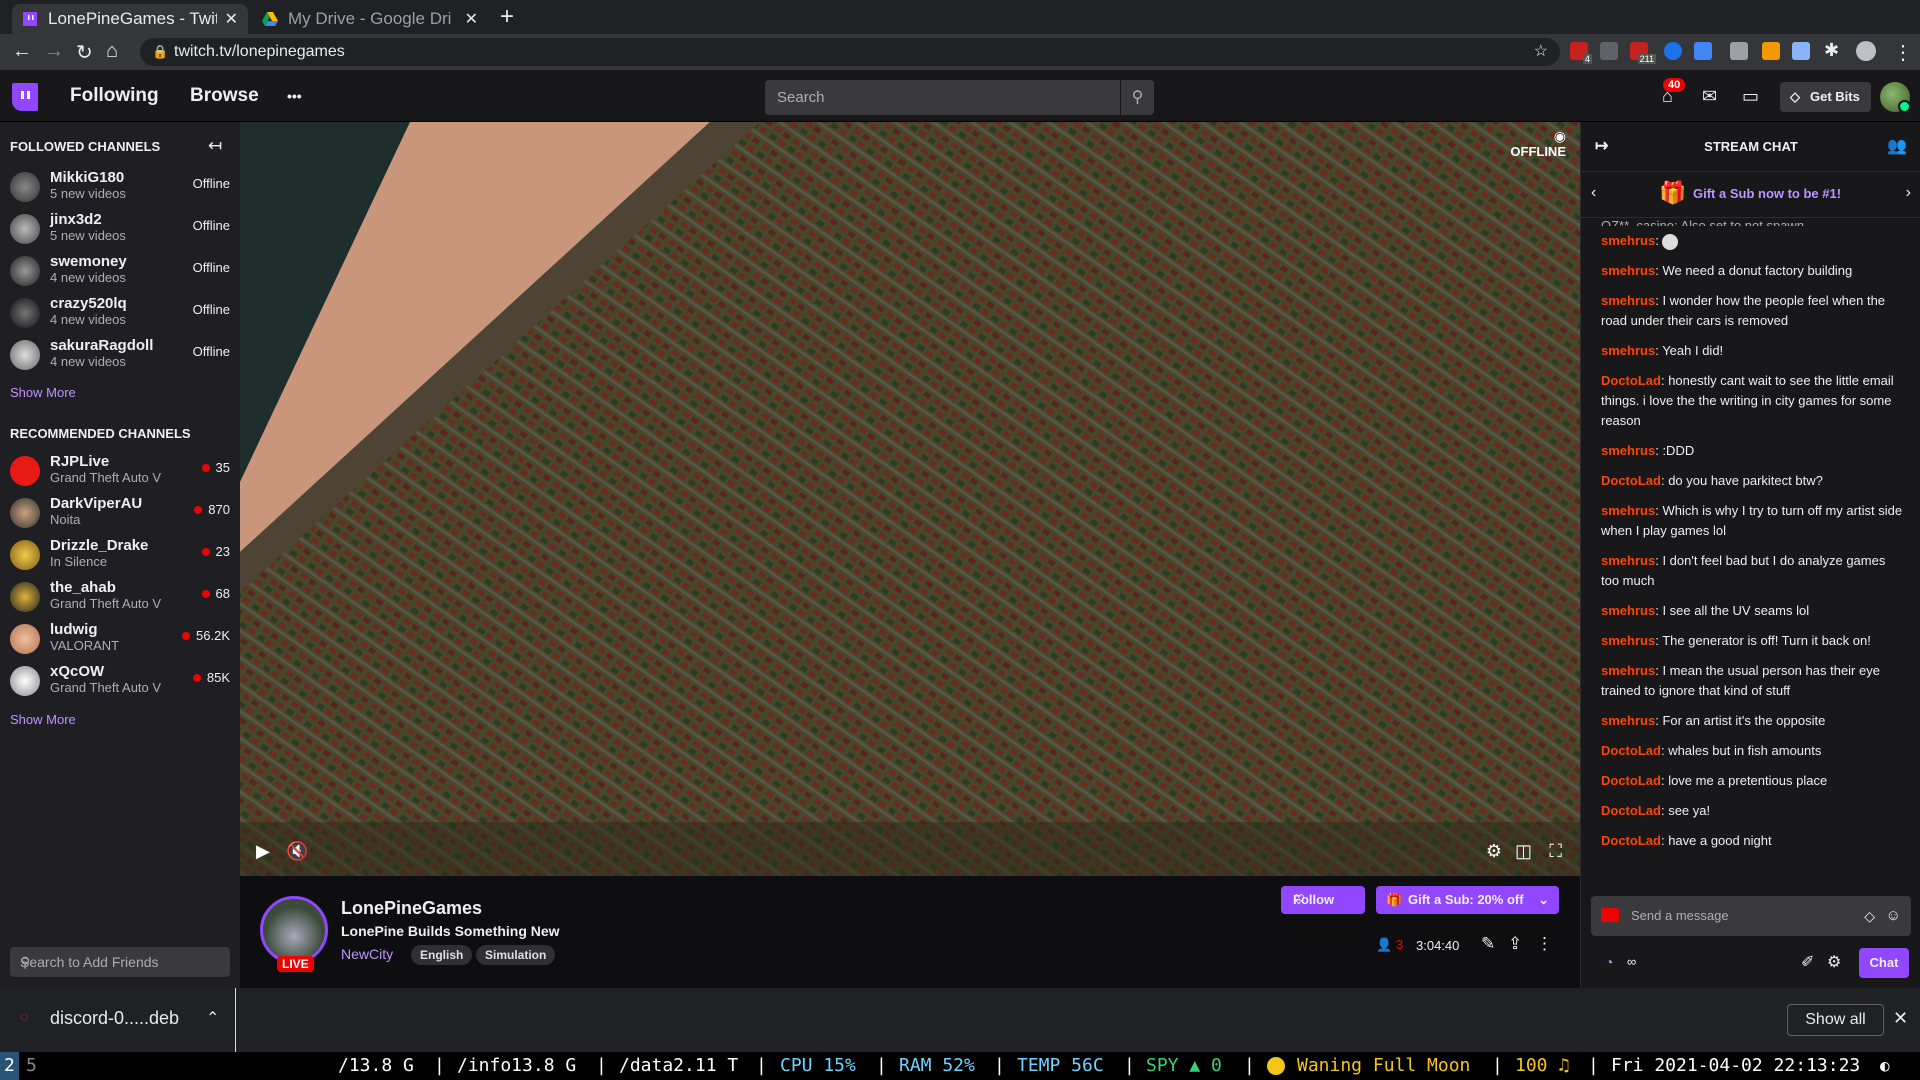 The width and height of the screenshot is (1920, 1080). I want to click on play-icon: ▶, so click(263, 851).